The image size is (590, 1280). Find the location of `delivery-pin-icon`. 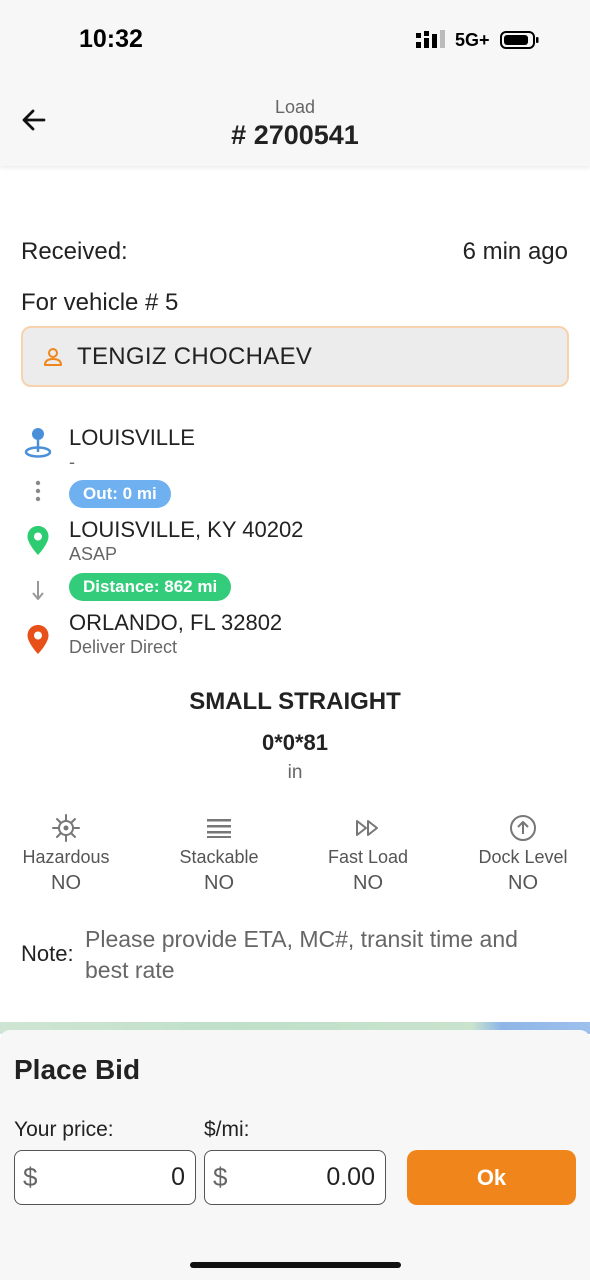

delivery-pin-icon is located at coordinates (38, 640).